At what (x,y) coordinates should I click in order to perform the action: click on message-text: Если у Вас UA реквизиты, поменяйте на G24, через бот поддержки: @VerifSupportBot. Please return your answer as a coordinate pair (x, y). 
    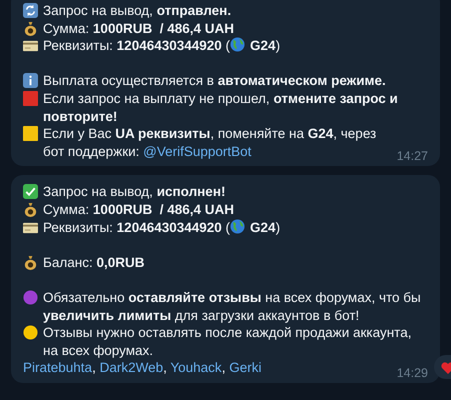
    Looking at the image, I should click on (210, 142).